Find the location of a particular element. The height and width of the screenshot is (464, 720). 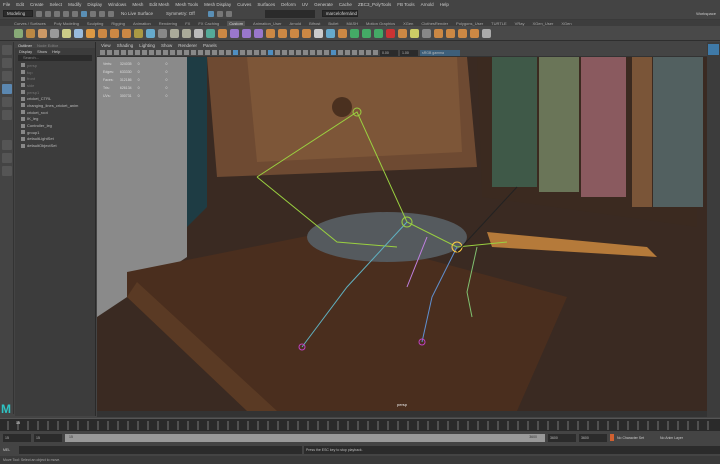

tab-shelf-bifrost: Bifrost is located at coordinates (314, 23).